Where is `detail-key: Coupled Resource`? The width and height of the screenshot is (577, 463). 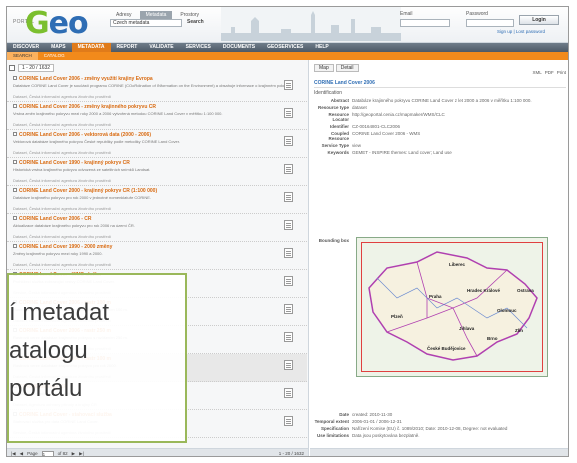 detail-key: Coupled Resource is located at coordinates (338, 136).